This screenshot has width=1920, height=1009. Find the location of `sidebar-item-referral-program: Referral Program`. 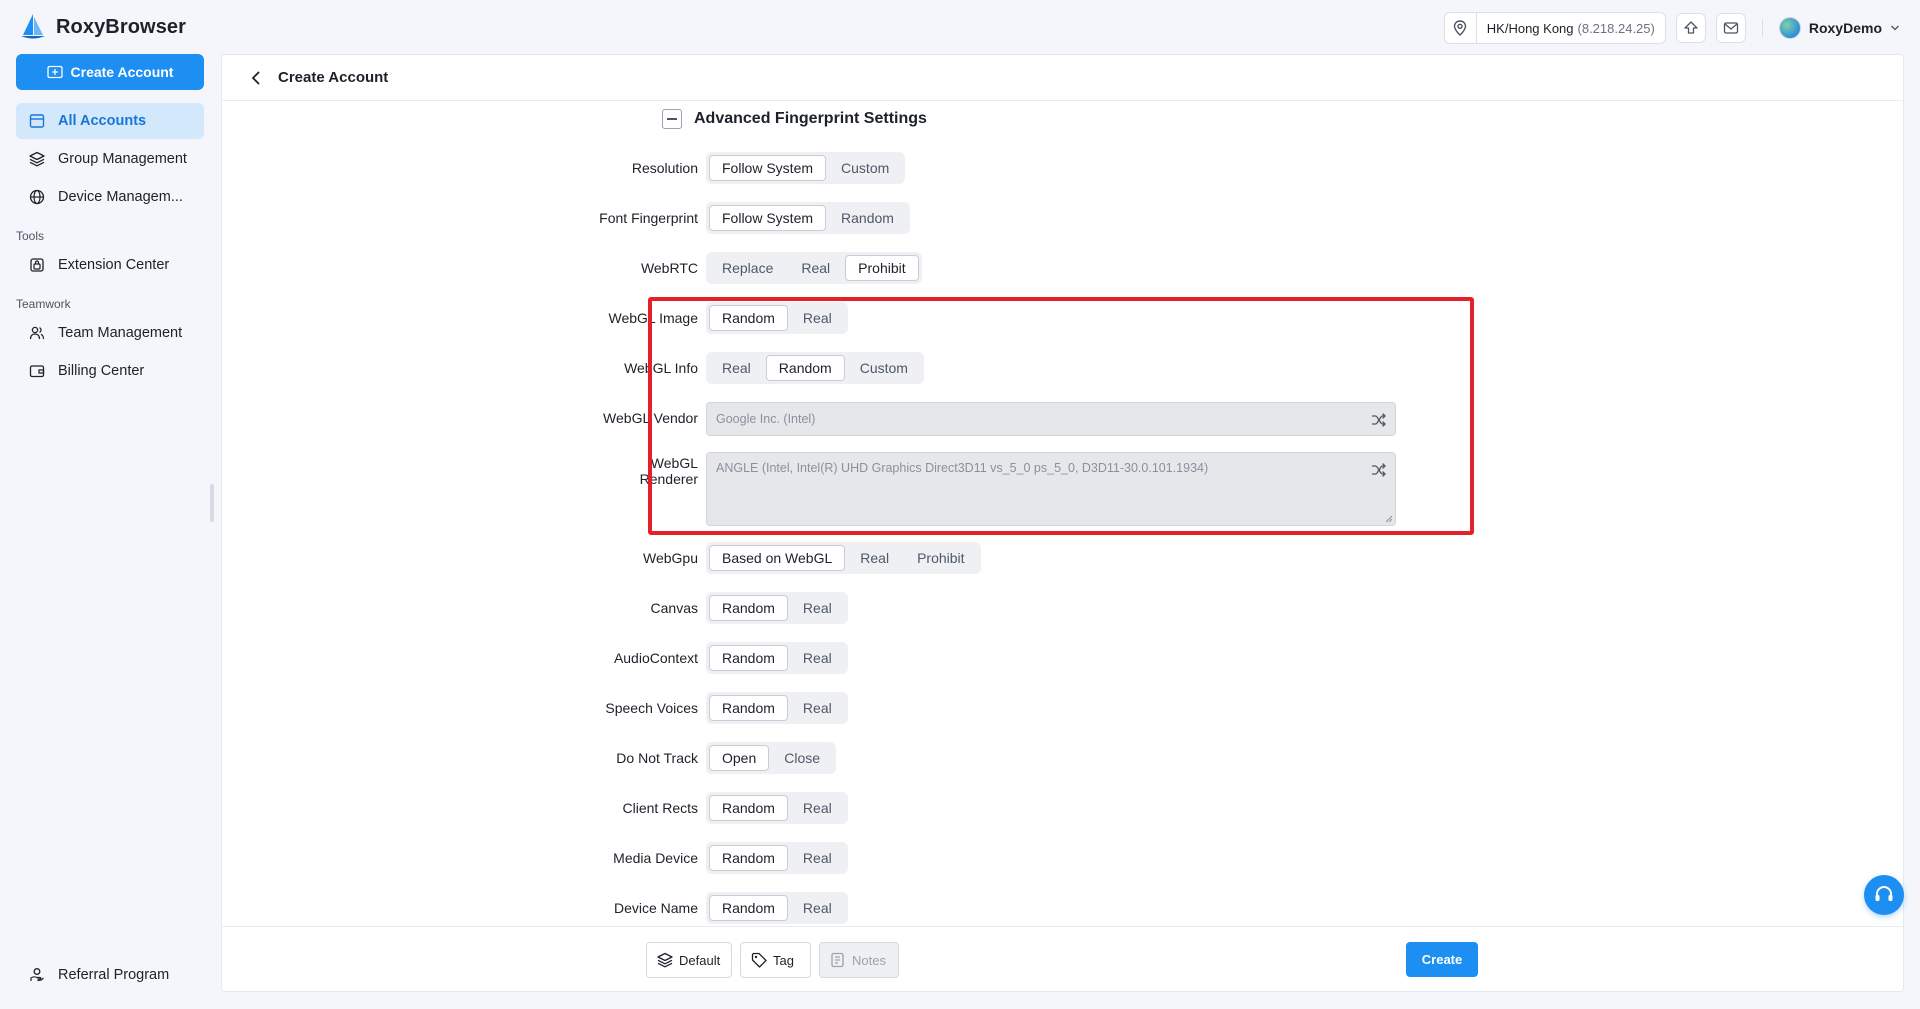

sidebar-item-referral-program: Referral Program is located at coordinates (110, 975).